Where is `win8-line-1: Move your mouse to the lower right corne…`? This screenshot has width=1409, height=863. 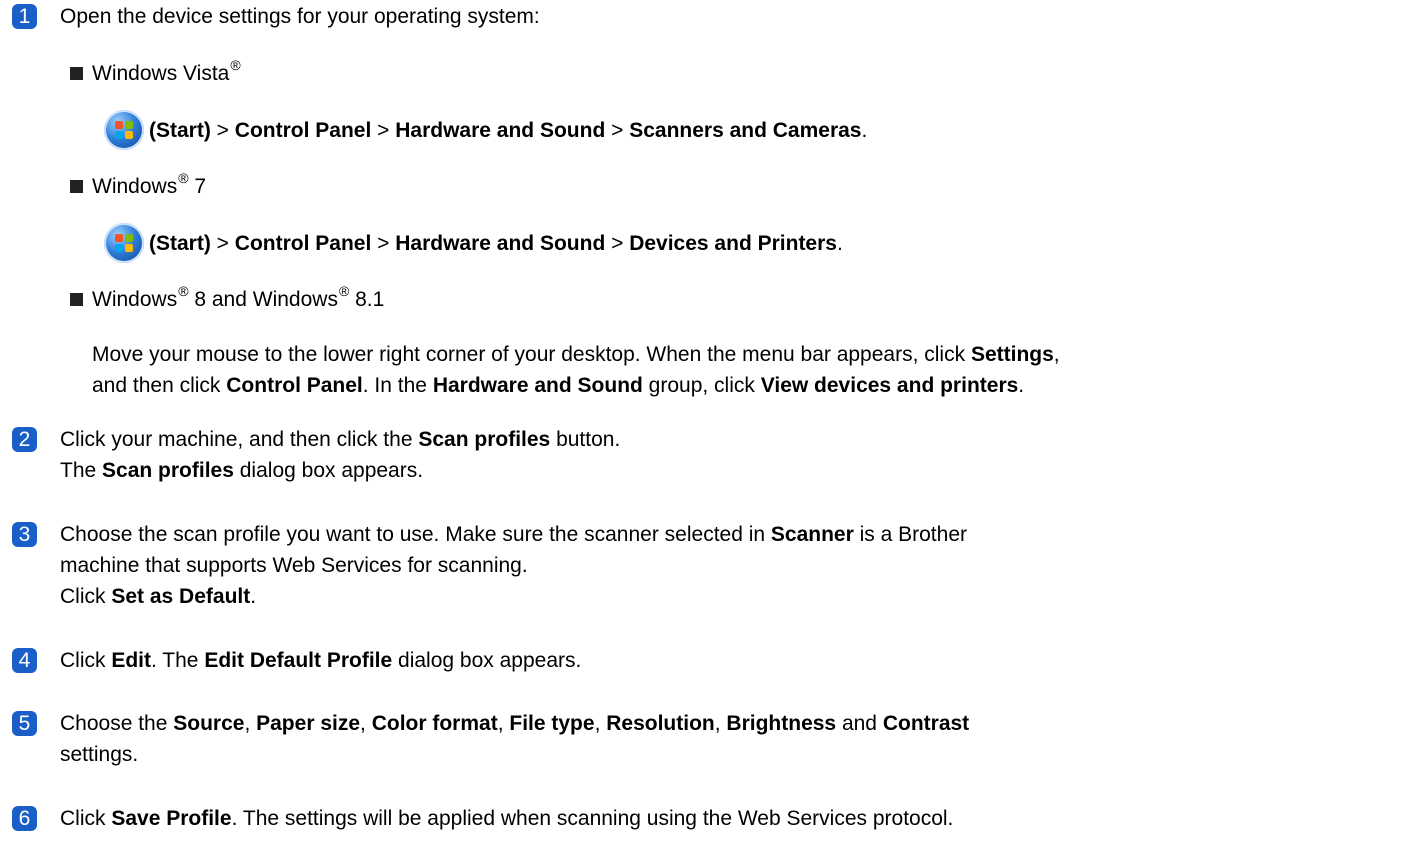
win8-line-1: Move your mouse to the lower right corne… is located at coordinates (576, 354).